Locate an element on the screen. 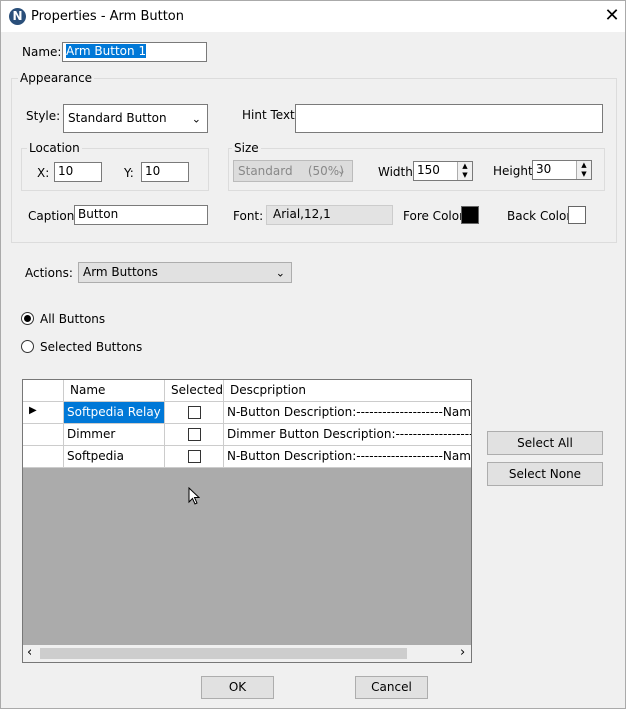 This screenshot has width=626, height=709. caption-input: Button is located at coordinates (141, 215).